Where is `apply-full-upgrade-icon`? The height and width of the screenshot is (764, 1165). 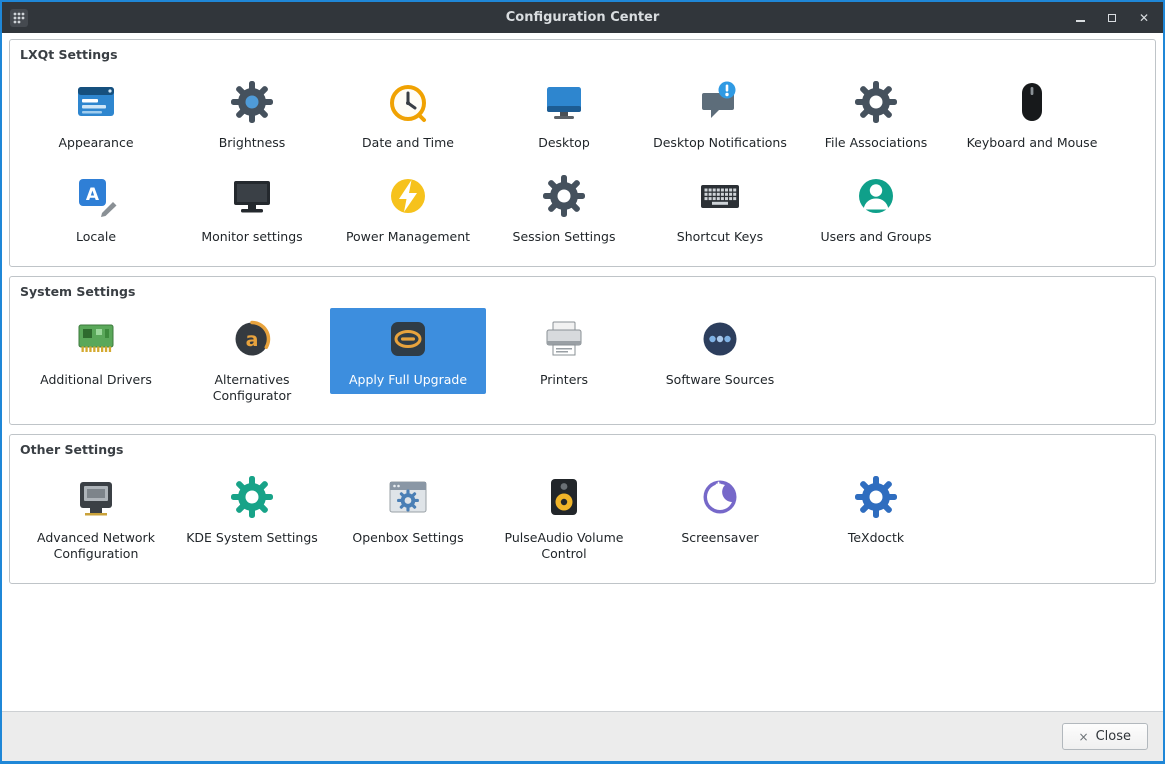
apply-full-upgrade-icon is located at coordinates (408, 339).